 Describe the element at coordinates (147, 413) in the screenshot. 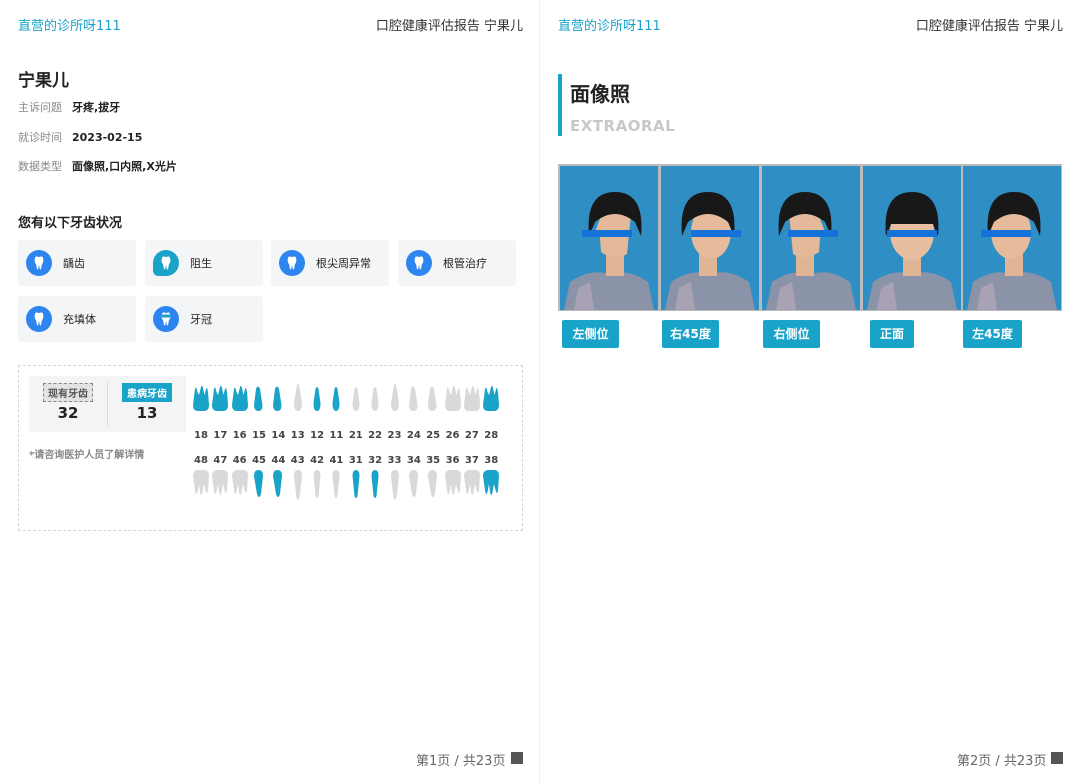

I see `diseased-teeth-count: 13` at that location.